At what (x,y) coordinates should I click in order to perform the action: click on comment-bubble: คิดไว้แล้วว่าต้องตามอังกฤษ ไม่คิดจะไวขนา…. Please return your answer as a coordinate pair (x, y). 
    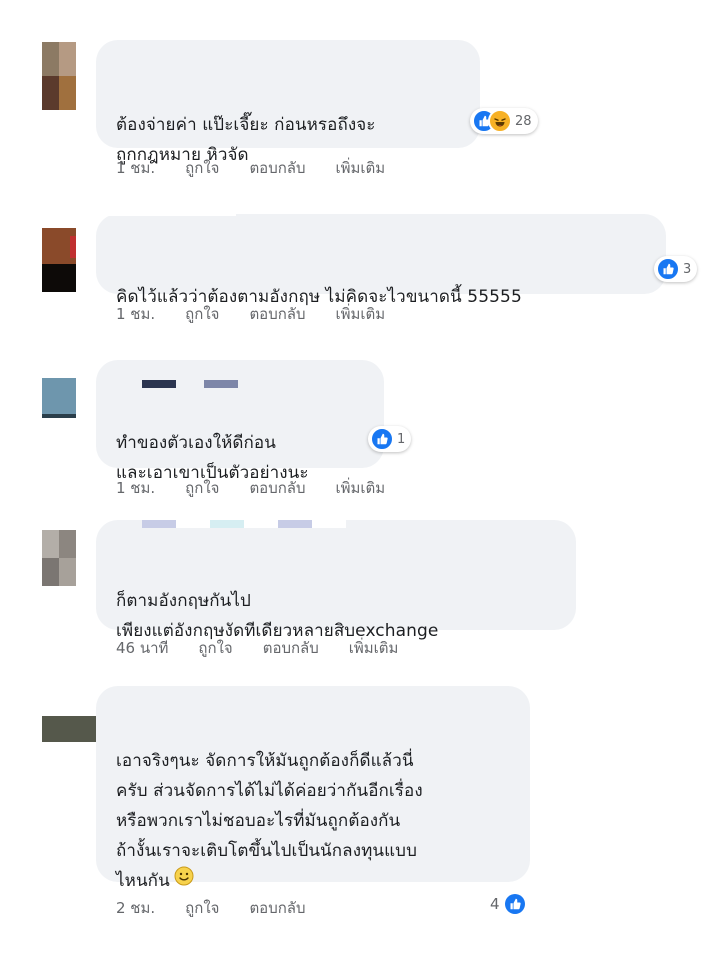
    Looking at the image, I should click on (381, 257).